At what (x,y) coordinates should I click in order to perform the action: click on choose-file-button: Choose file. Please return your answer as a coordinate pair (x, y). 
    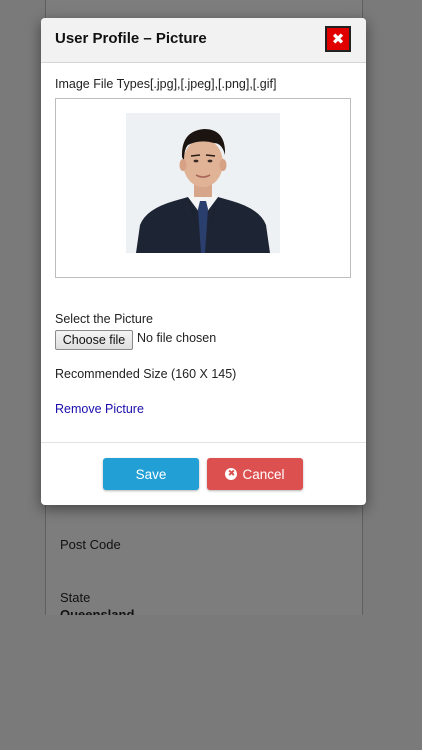
    Looking at the image, I should click on (94, 340).